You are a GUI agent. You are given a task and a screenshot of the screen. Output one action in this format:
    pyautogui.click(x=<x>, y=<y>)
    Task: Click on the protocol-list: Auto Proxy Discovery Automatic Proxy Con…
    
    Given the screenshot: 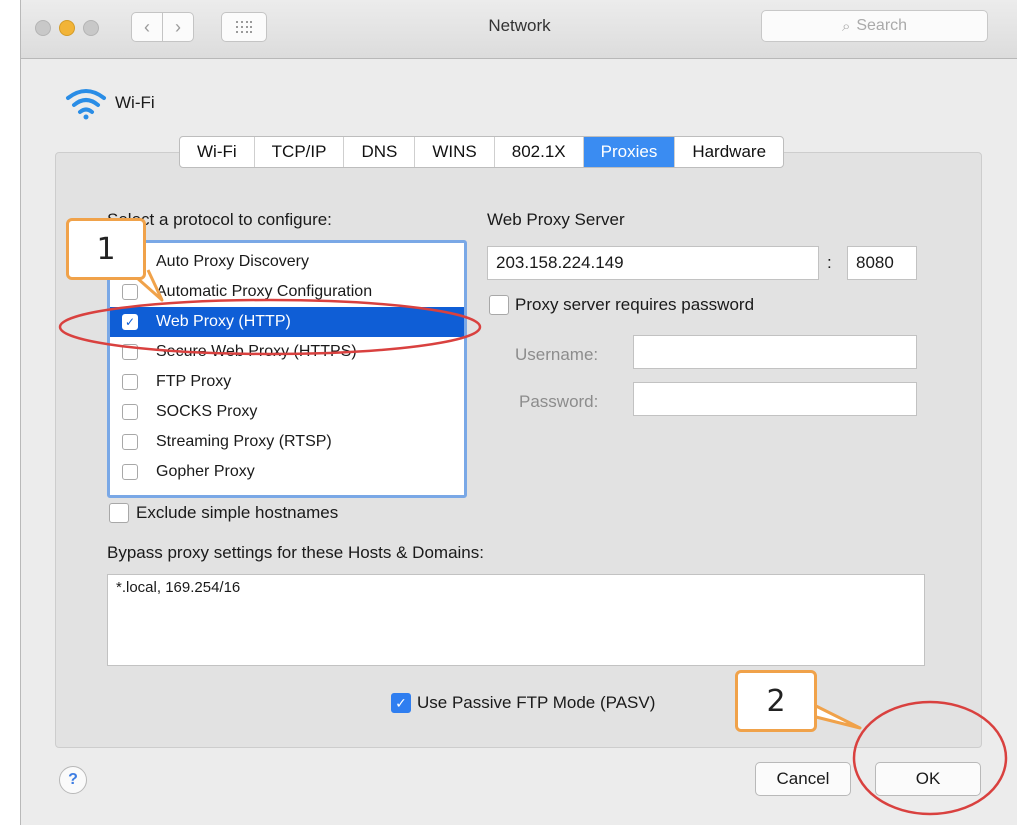 What is the action you would take?
    pyautogui.click(x=287, y=369)
    